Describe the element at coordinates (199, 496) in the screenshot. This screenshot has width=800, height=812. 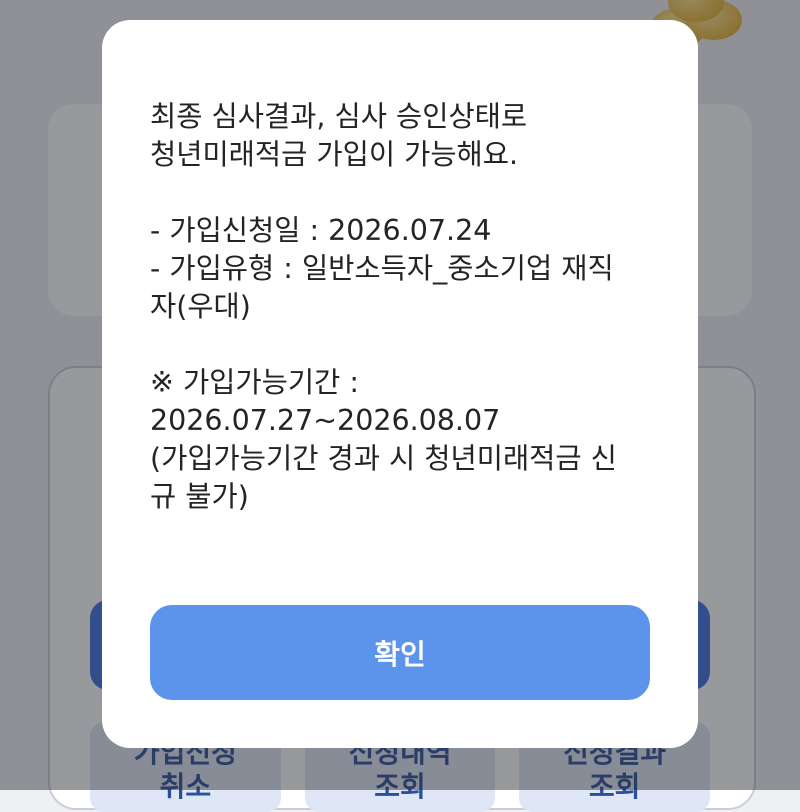
I see `dialog-message-line: 규 불가)` at that location.